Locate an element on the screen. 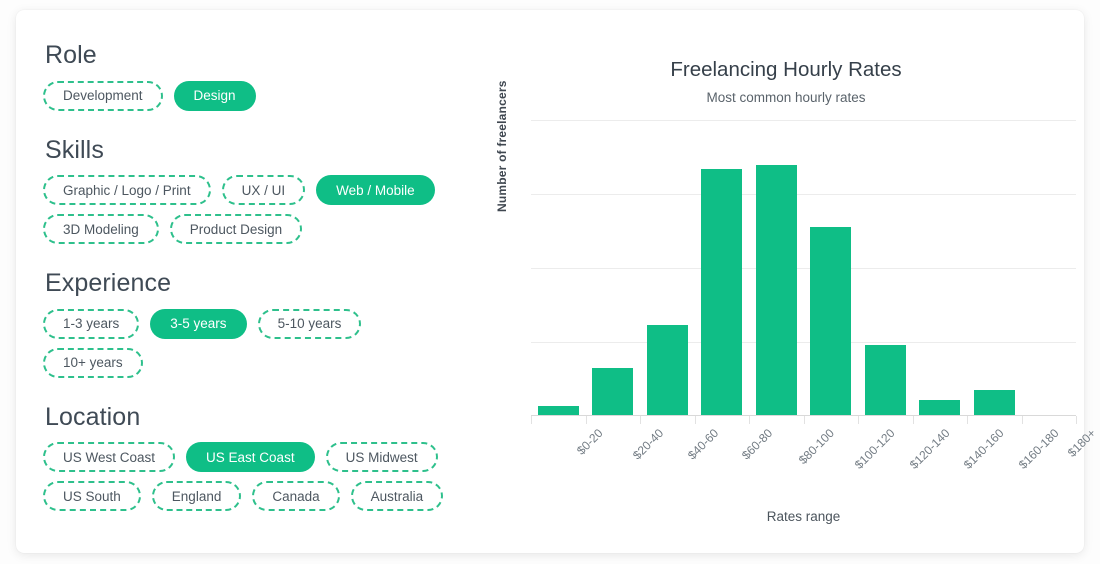 The width and height of the screenshot is (1100, 564). pill-row-role: Development Design is located at coordinates (253, 95).